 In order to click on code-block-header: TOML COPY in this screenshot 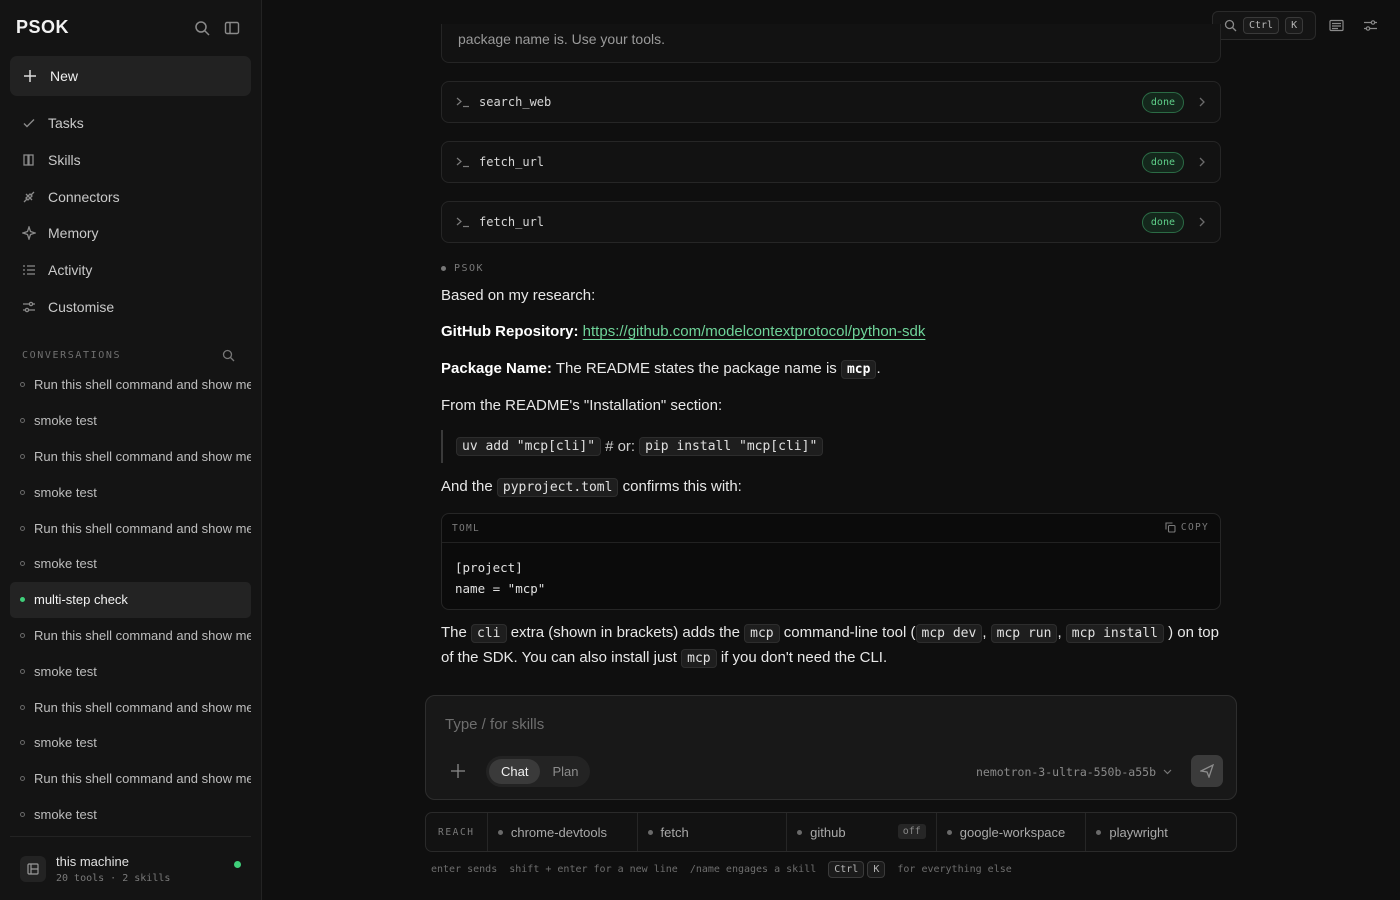, I will do `click(831, 528)`.